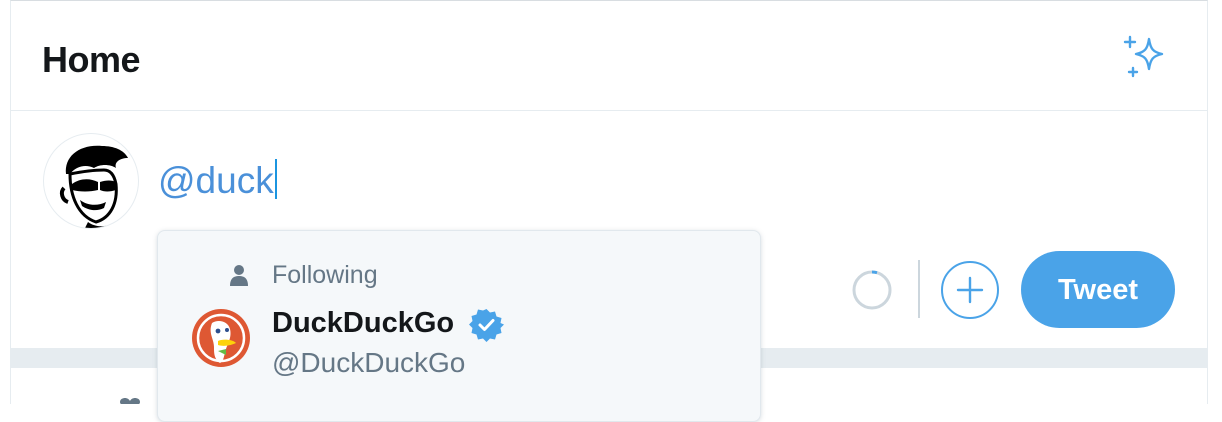 Image resolution: width=1222 pixels, height=422 pixels. Describe the element at coordinates (239, 275) in the screenshot. I see `person-icon` at that location.